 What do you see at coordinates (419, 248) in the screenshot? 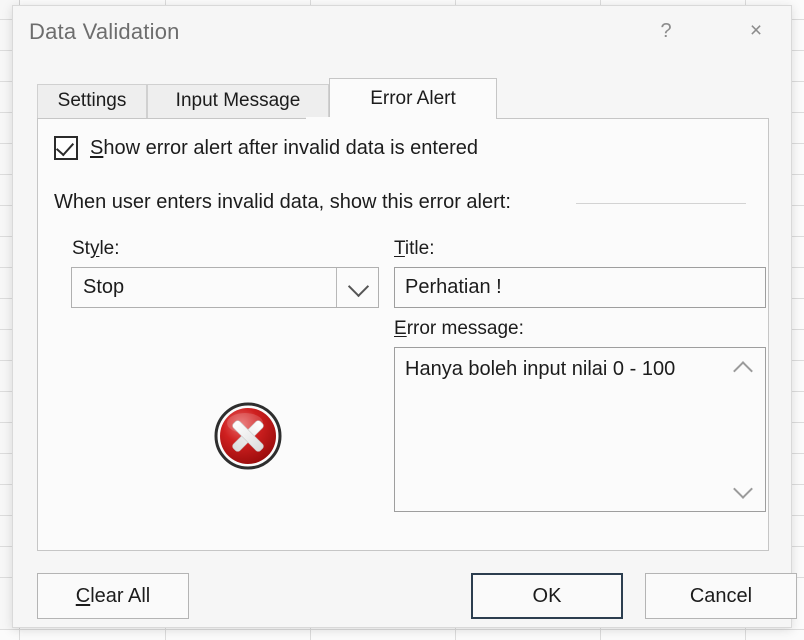
I see `label-tail: itle:` at bounding box center [419, 248].